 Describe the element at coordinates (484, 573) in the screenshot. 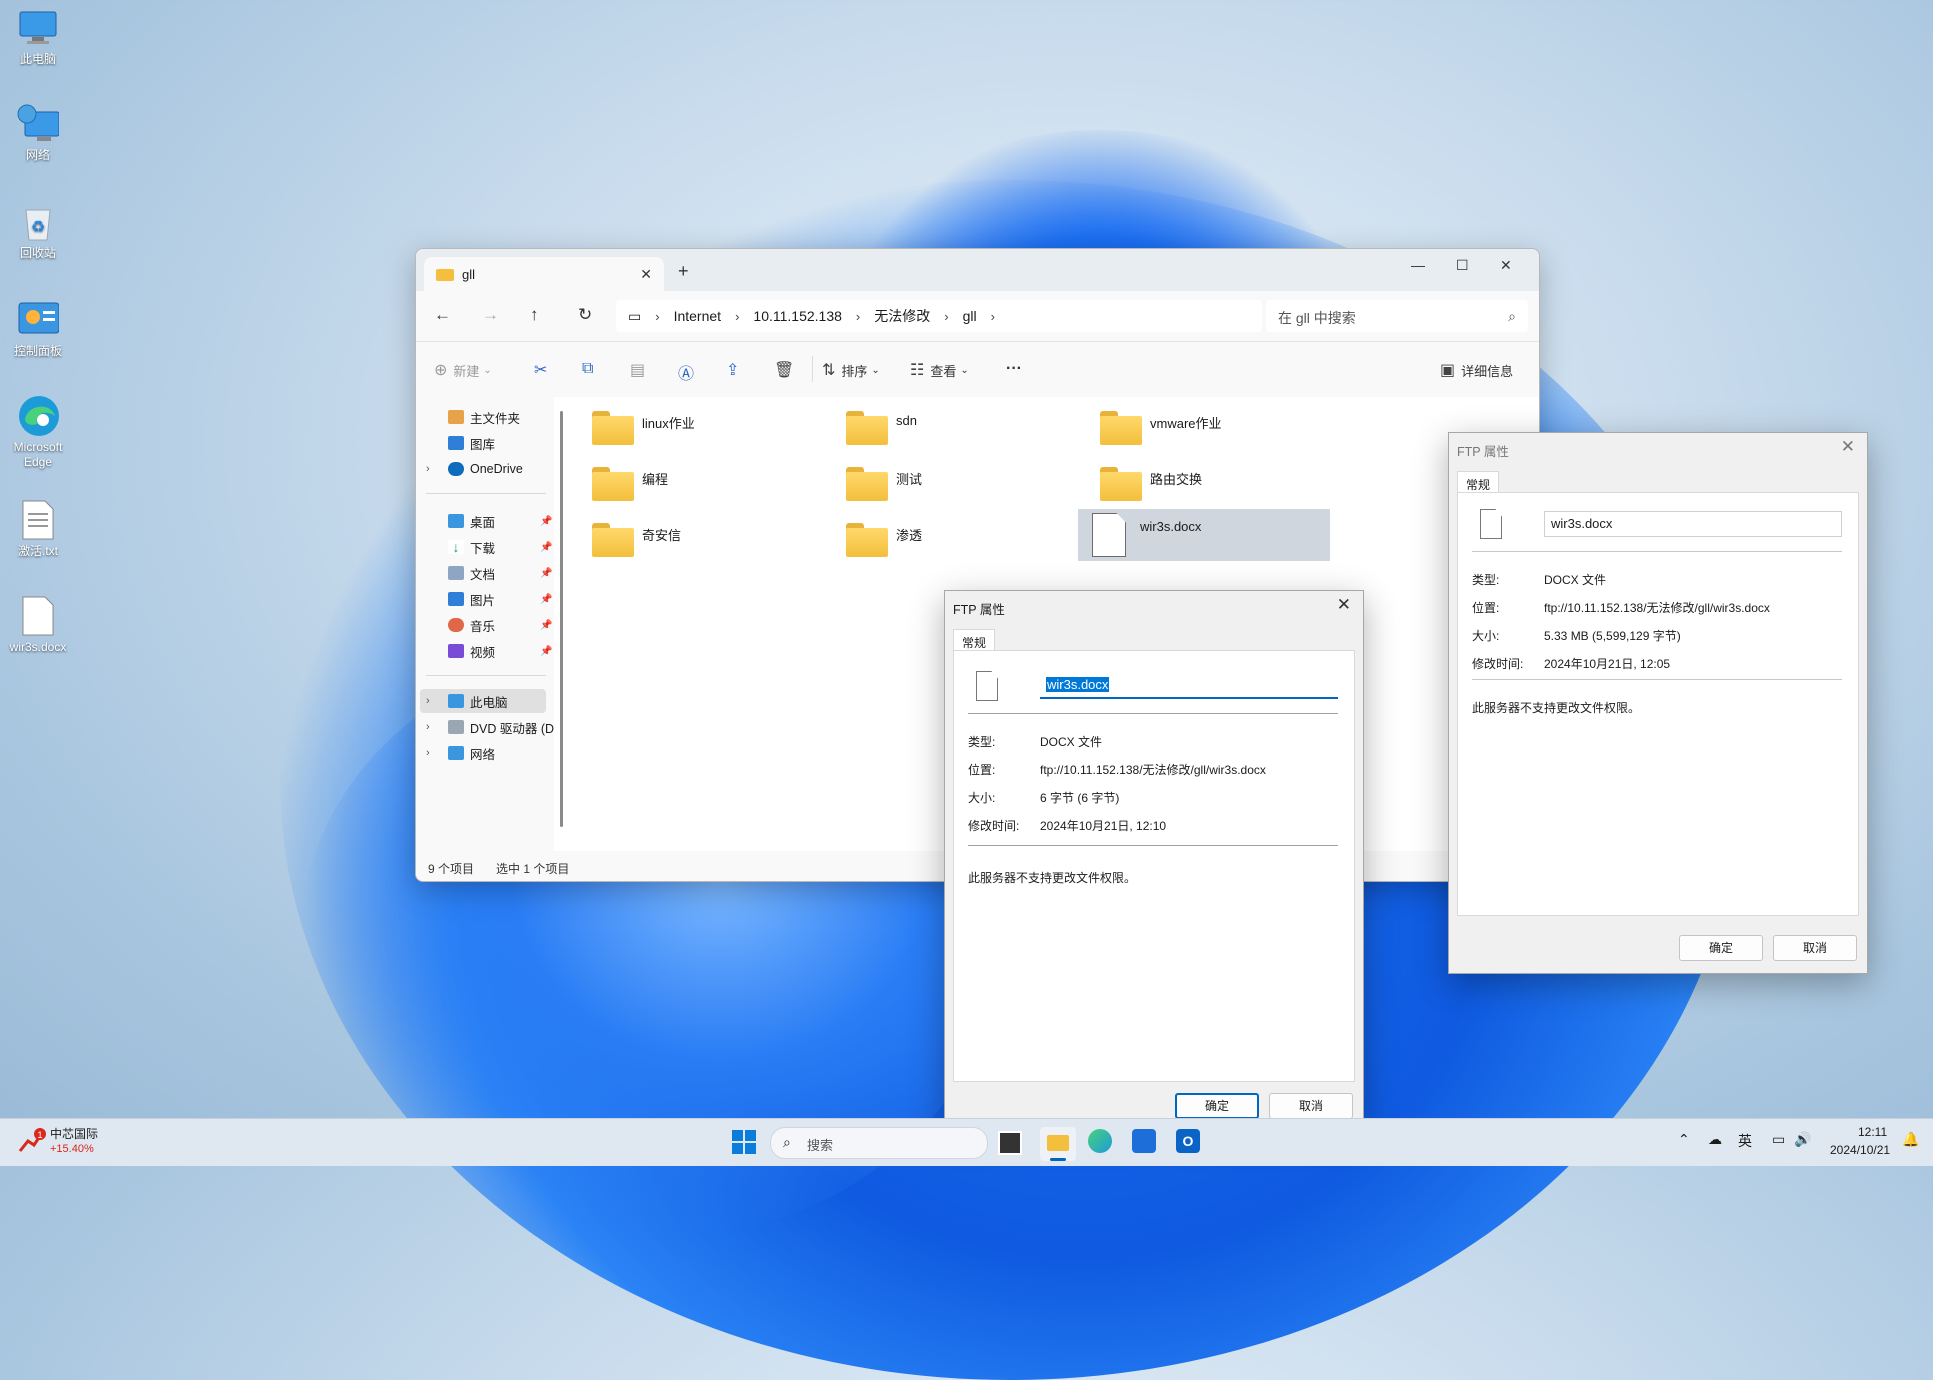

I see `sidebar-item-documents: 文档 📌` at that location.